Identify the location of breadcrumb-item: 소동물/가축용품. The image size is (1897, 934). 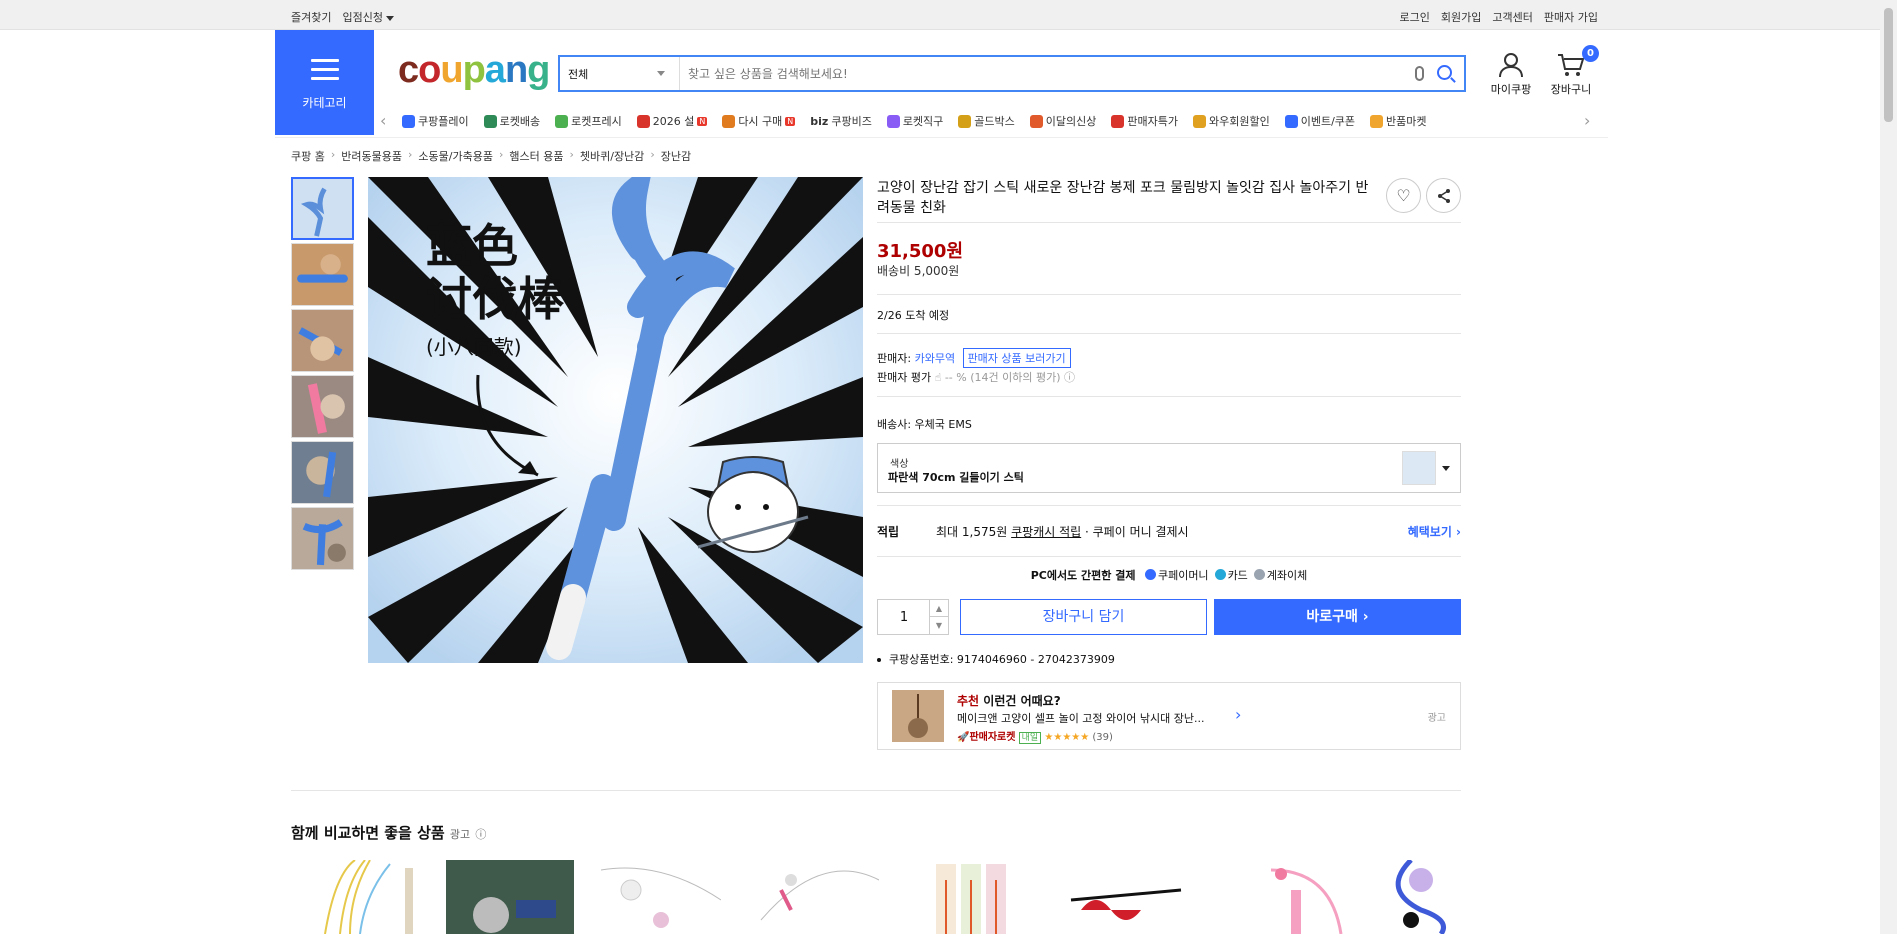
(455, 156).